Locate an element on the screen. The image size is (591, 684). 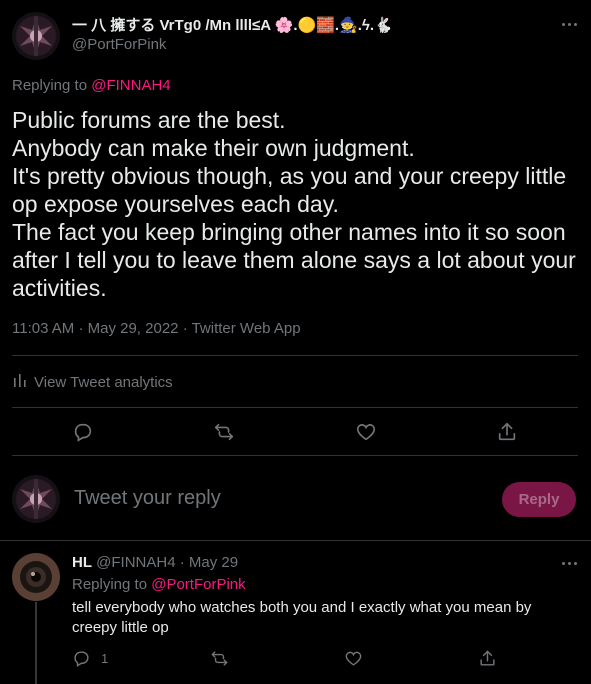
reply-header: HL @FINNAH4 · May 29 is located at coordinates (155, 562).